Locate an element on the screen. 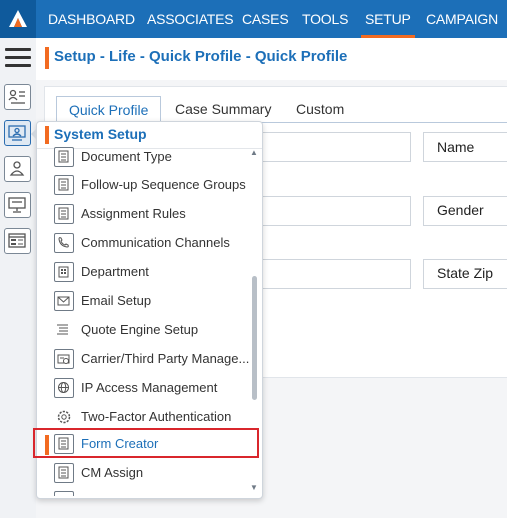 Image resolution: width=507 pixels, height=518 pixels. nav-setup: SETUP is located at coordinates (388, 19).